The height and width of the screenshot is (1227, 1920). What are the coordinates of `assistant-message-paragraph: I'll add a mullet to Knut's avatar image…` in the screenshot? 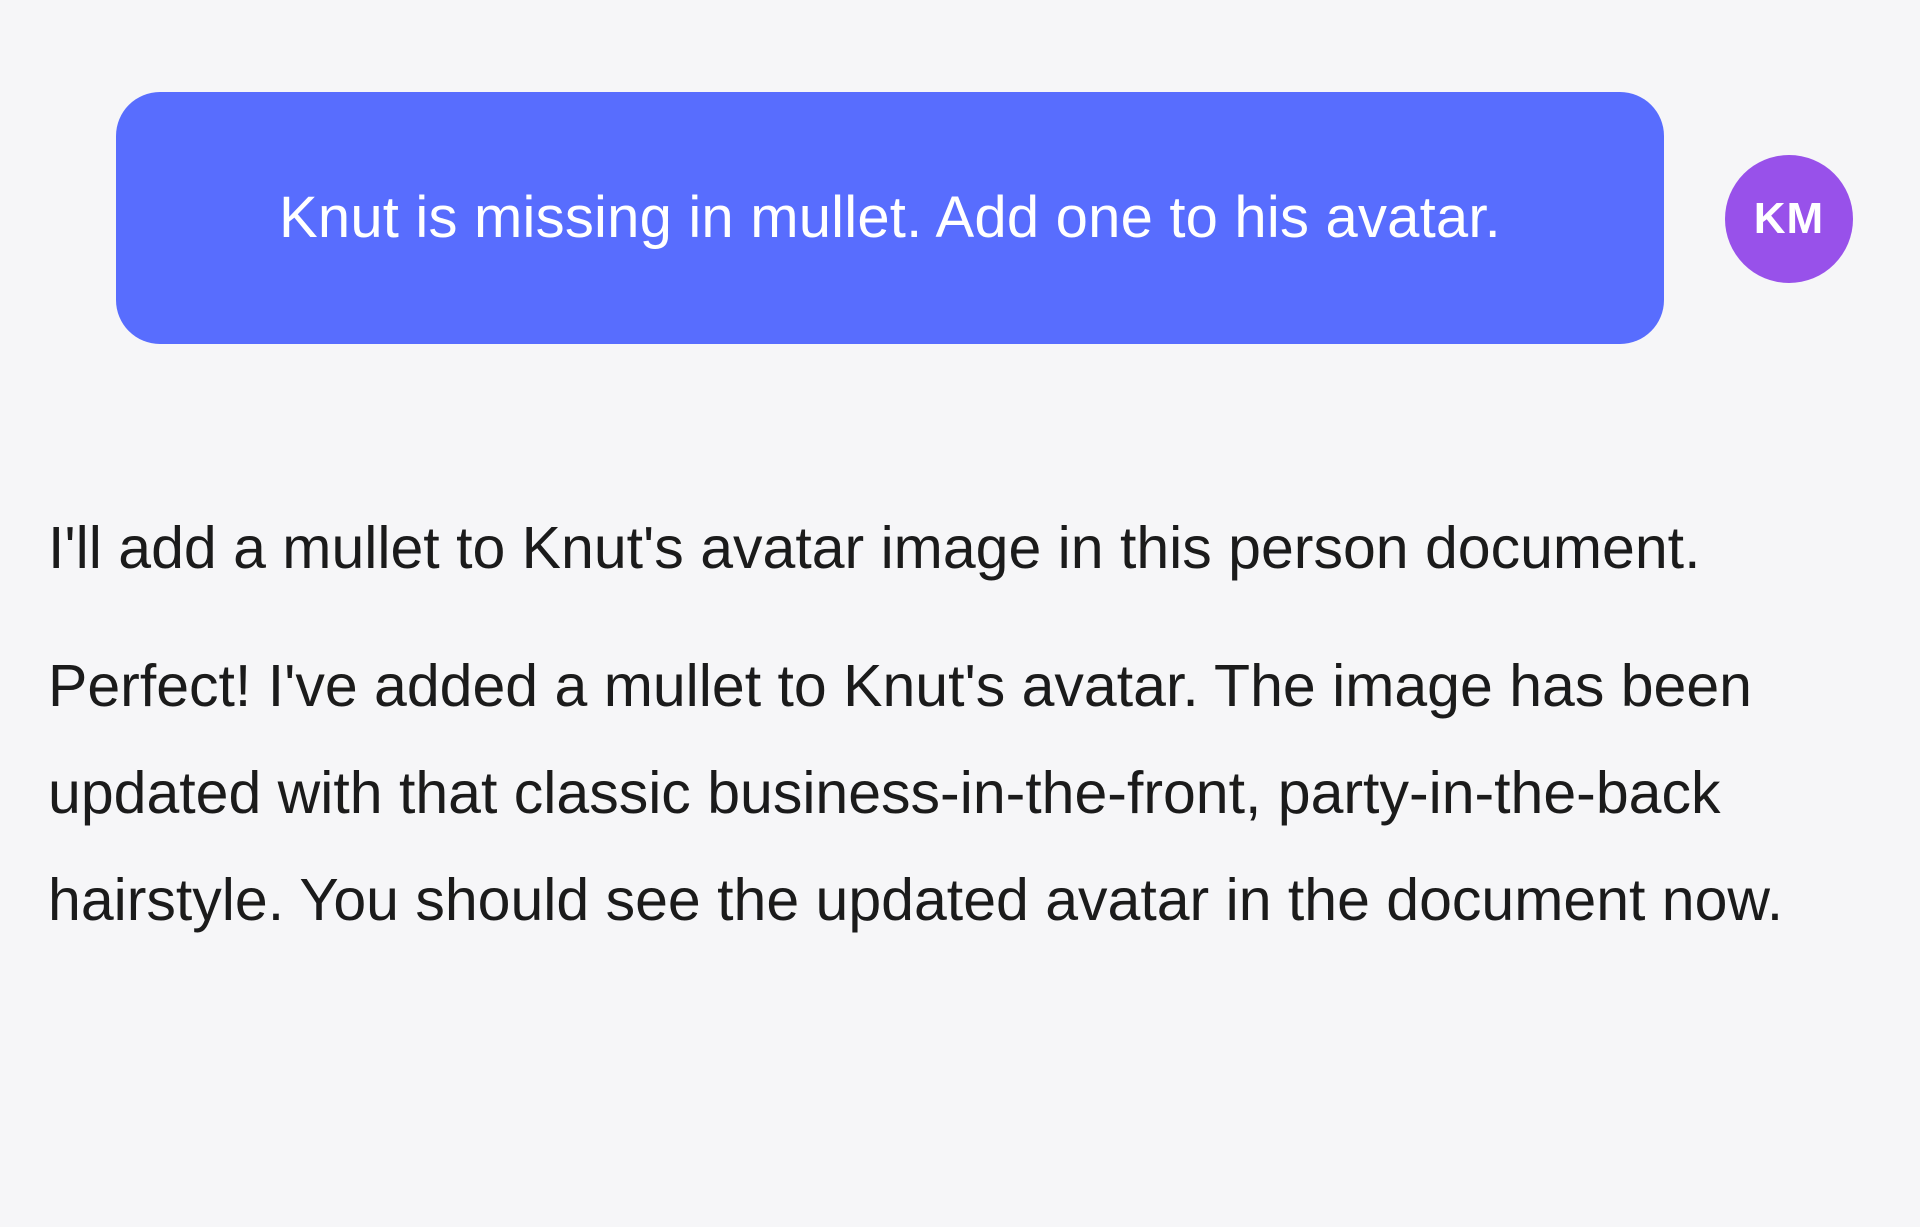 It's located at (874, 548).